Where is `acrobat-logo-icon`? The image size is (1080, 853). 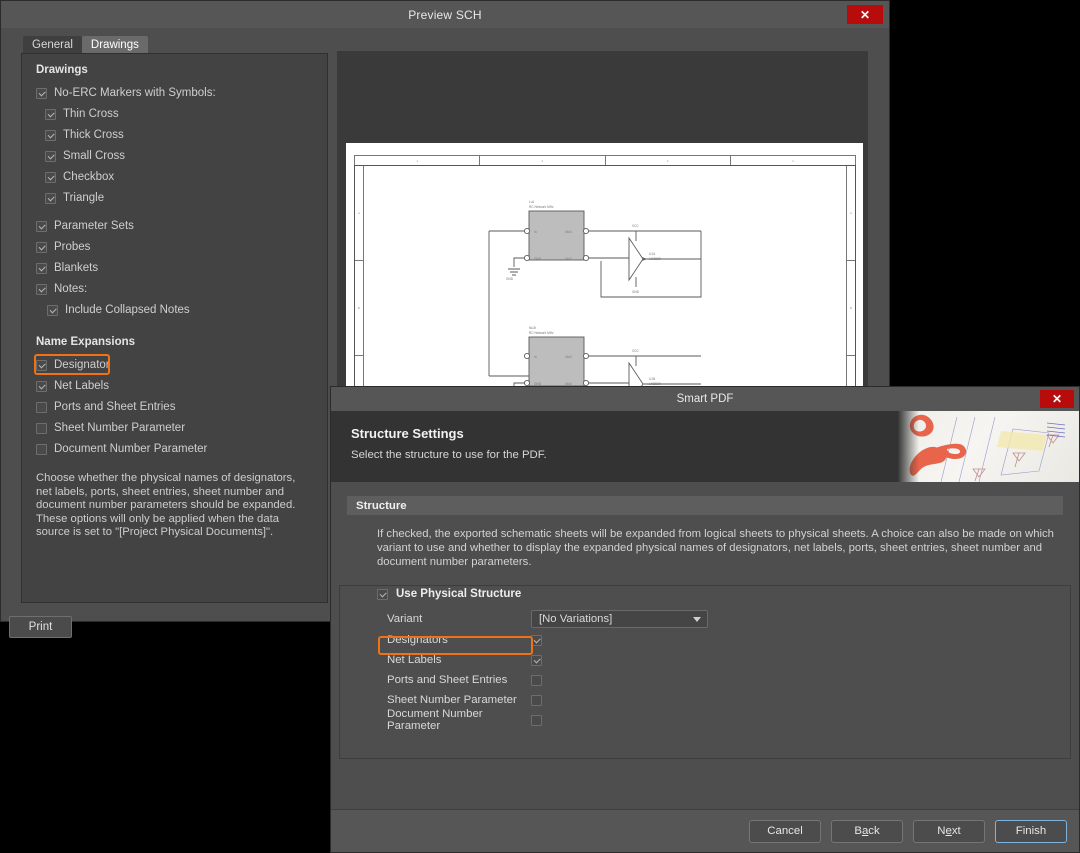
acrobat-logo-icon is located at coordinates (988, 446).